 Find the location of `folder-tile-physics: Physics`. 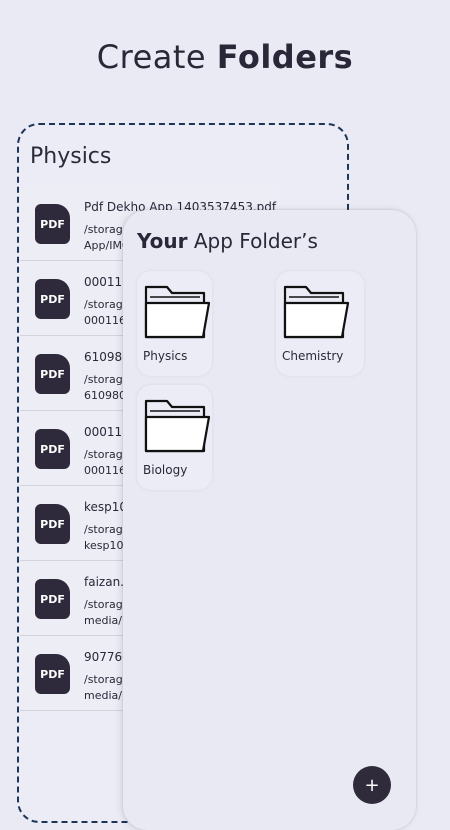

folder-tile-physics: Physics is located at coordinates (174, 323).